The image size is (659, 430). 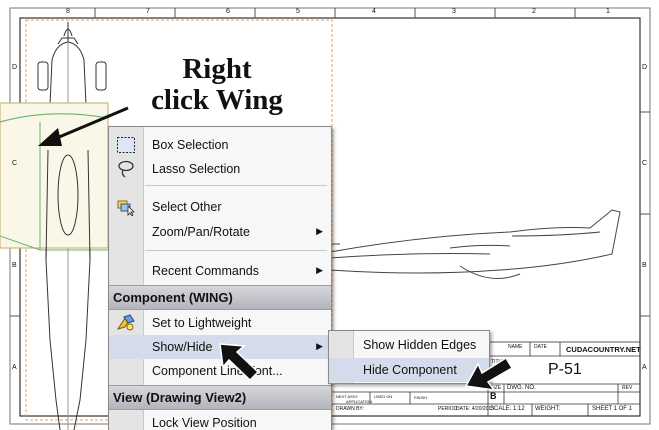 What do you see at coordinates (612, 409) in the screenshot?
I see `title-block-sheet: SHEET 1 OF 1` at bounding box center [612, 409].